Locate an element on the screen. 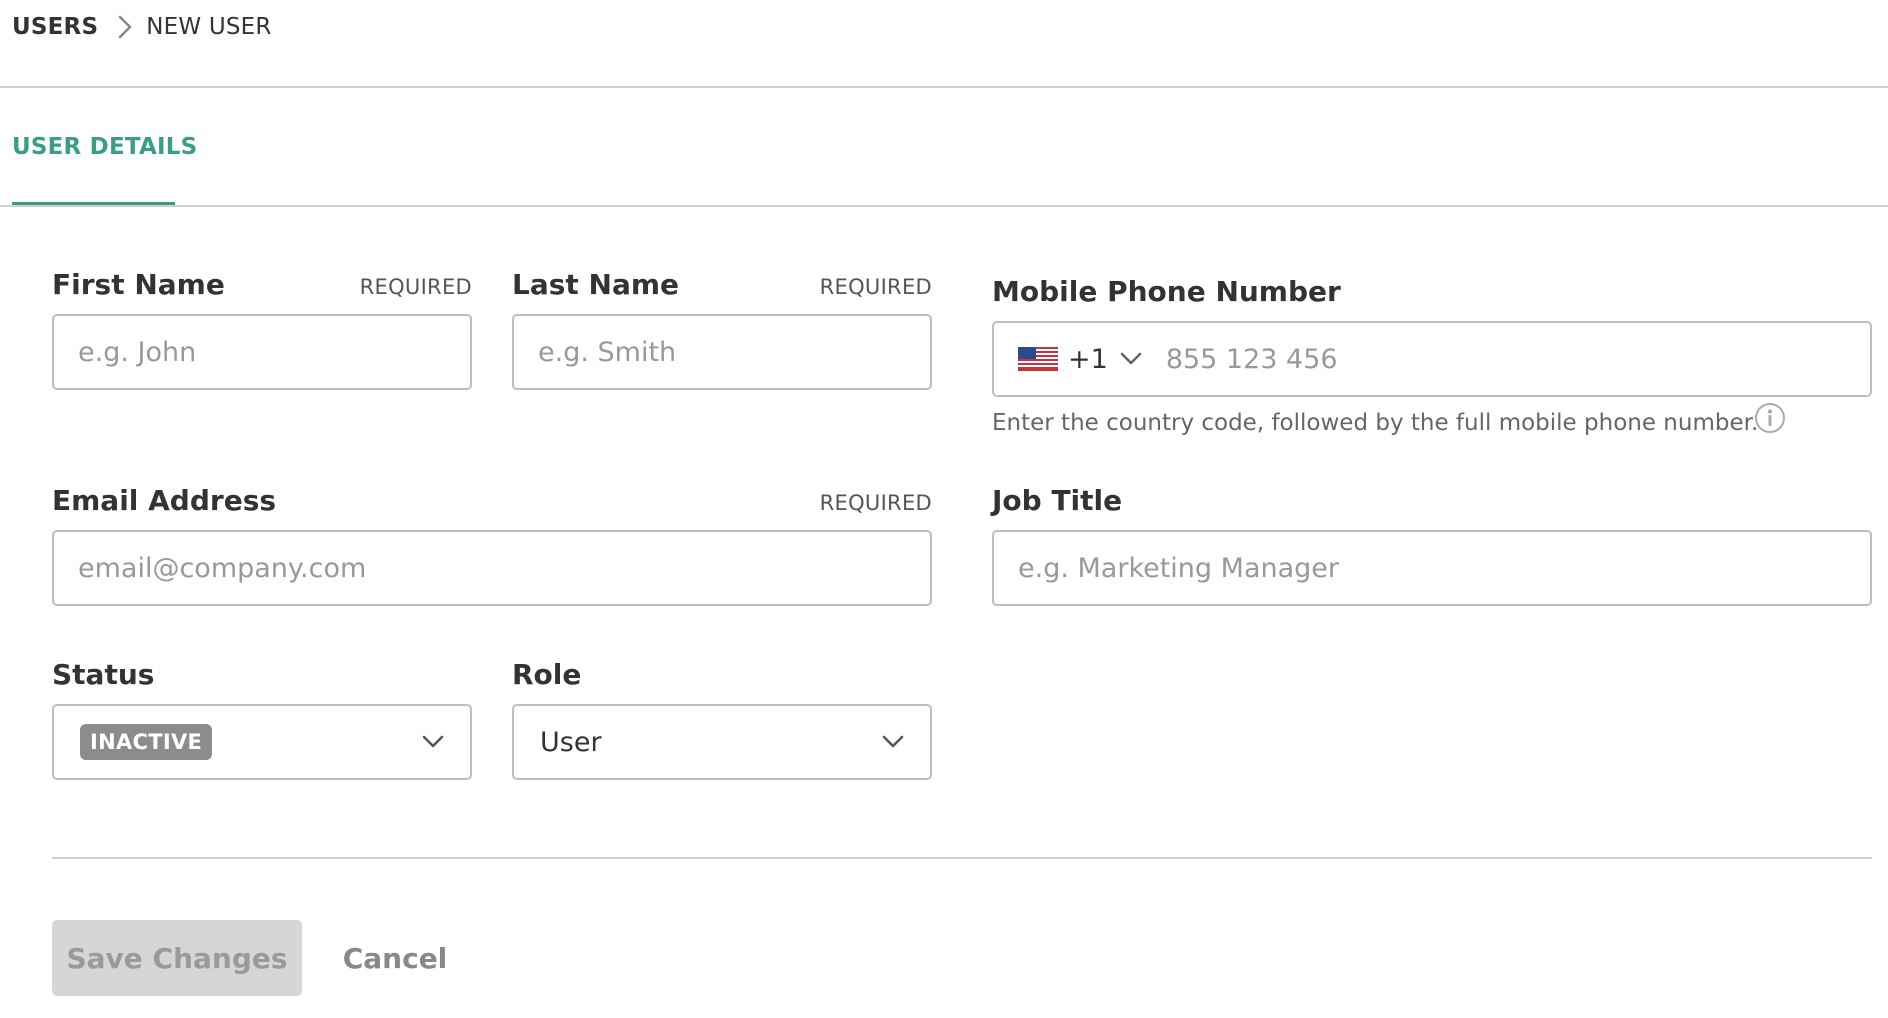  role-select: User is located at coordinates (722, 742).